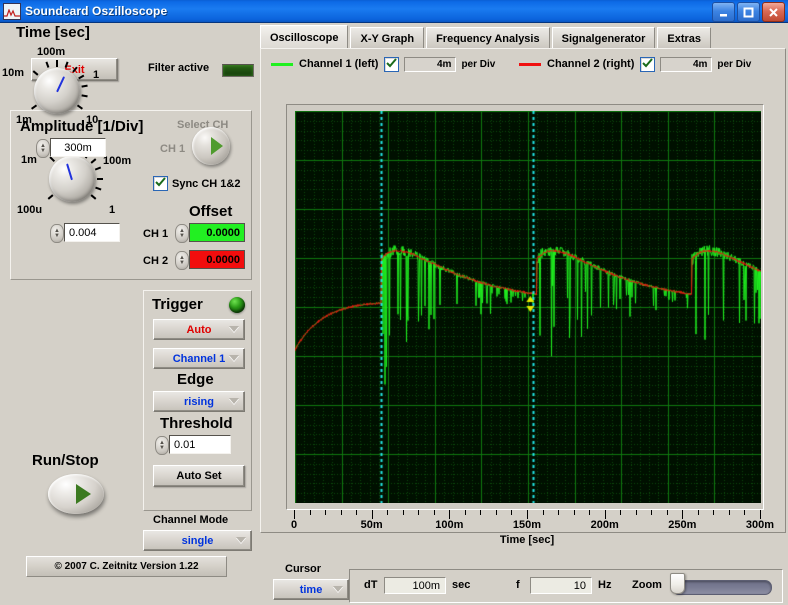  I want to click on cursor-bar: Cursor time dT 100m sec f 10 Hz Zoom, so click(526, 583).